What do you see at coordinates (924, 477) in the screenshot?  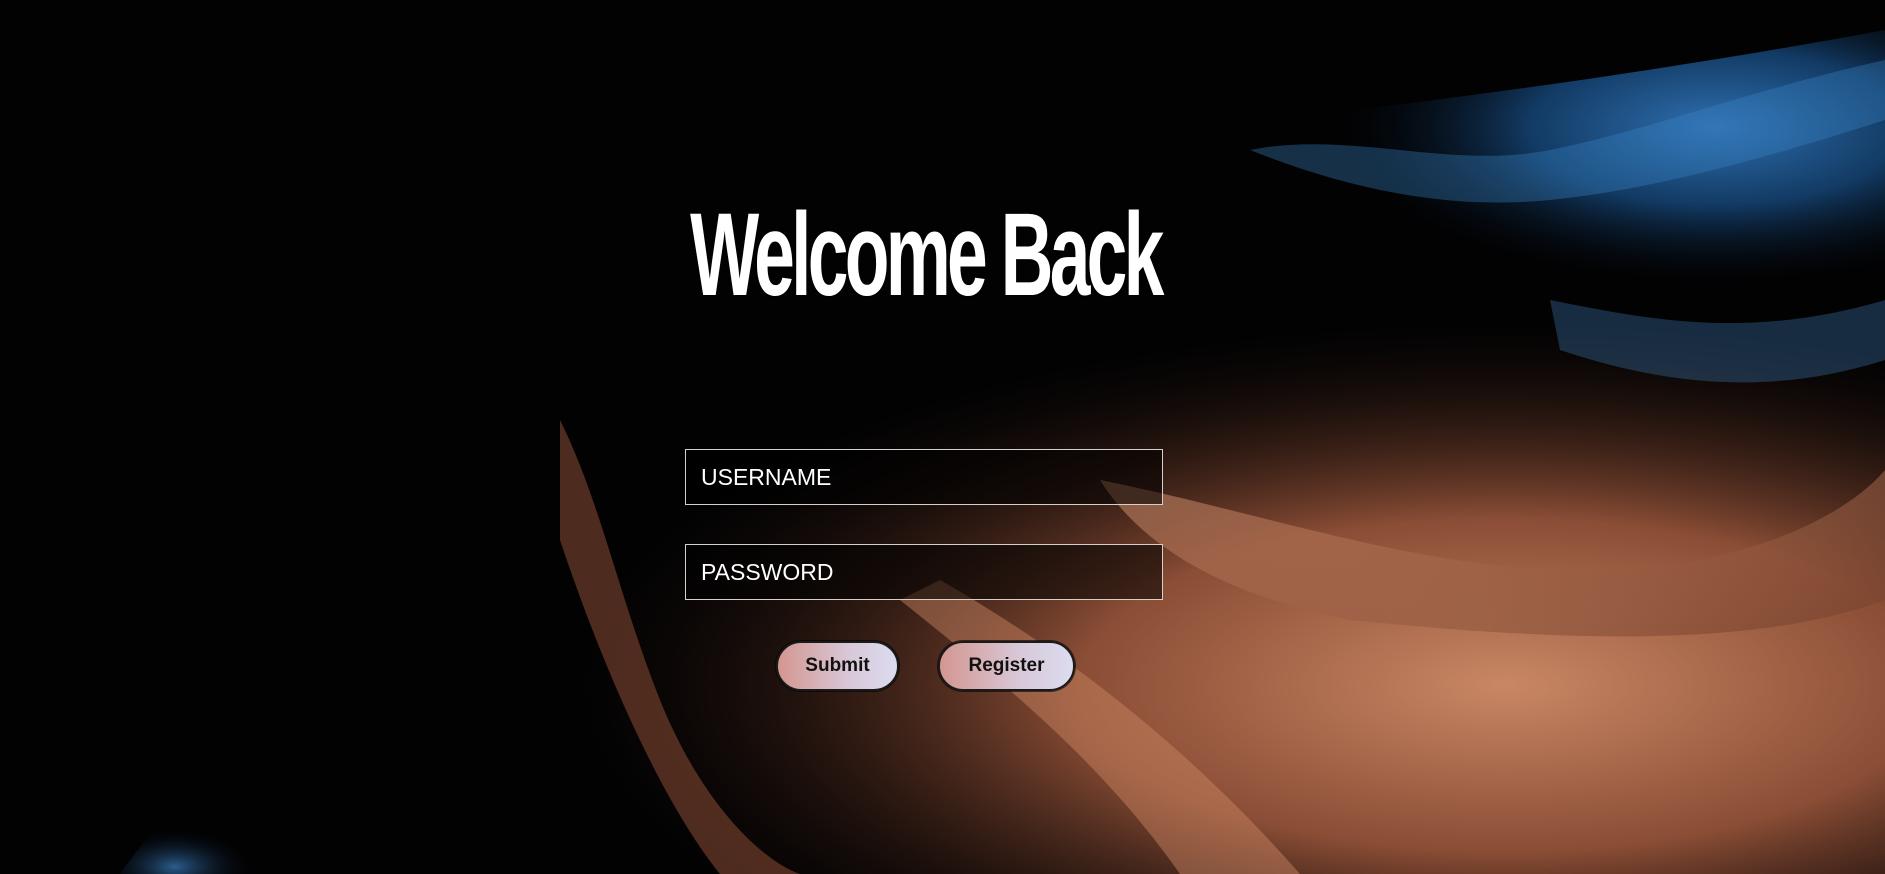 I see `username-input` at bounding box center [924, 477].